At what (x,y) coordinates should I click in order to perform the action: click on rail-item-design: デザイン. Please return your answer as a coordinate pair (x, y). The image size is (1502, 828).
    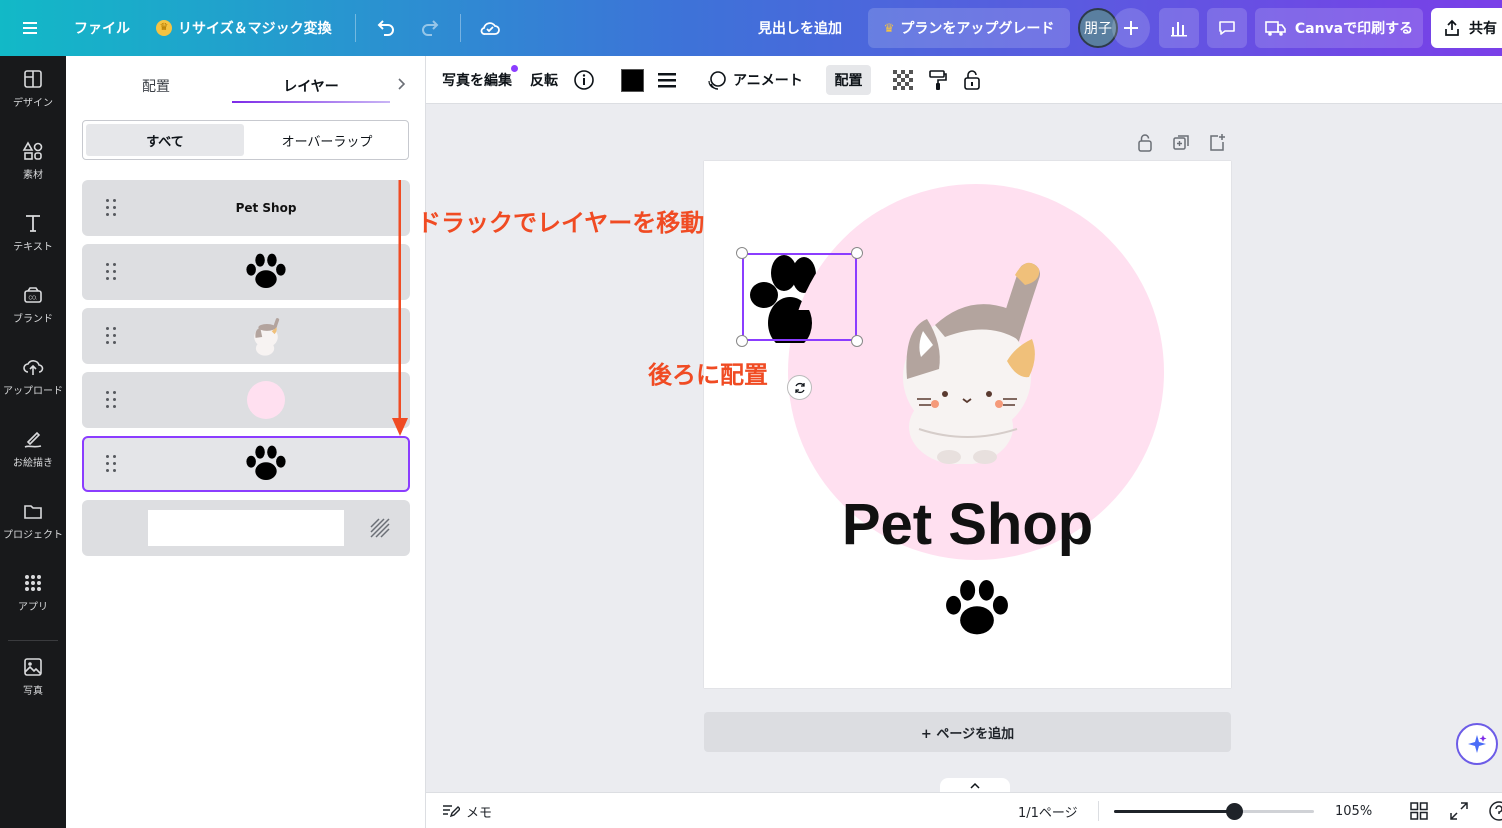
    Looking at the image, I should click on (33, 88).